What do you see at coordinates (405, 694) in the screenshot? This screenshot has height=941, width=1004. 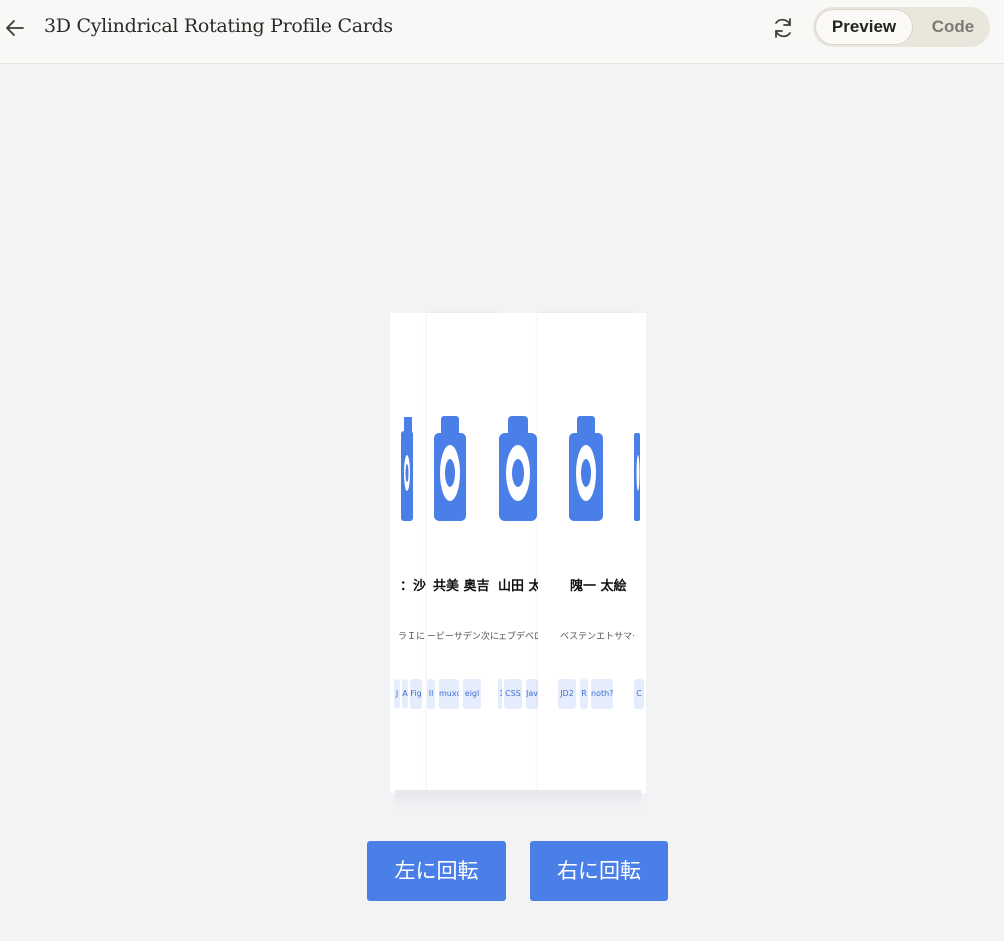 I see `skill-tag: A` at bounding box center [405, 694].